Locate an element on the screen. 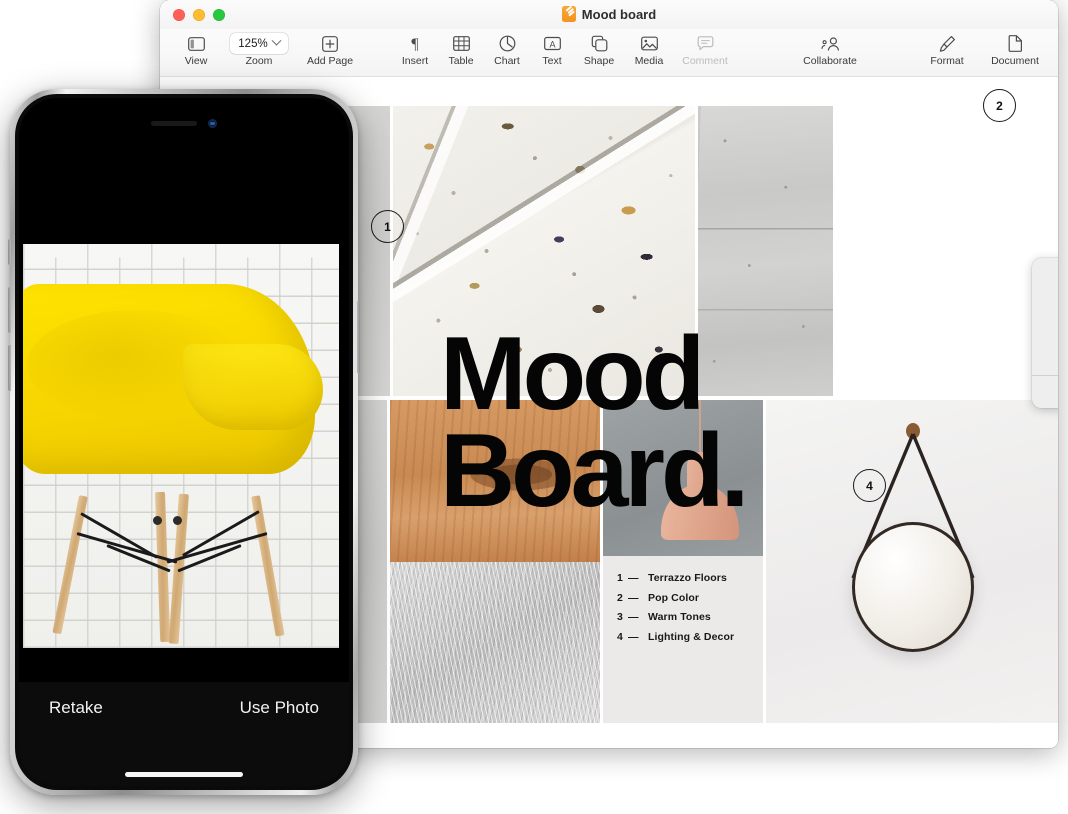 This screenshot has height=814, width=1068. use-photo-button: Use Photo is located at coordinates (279, 708).